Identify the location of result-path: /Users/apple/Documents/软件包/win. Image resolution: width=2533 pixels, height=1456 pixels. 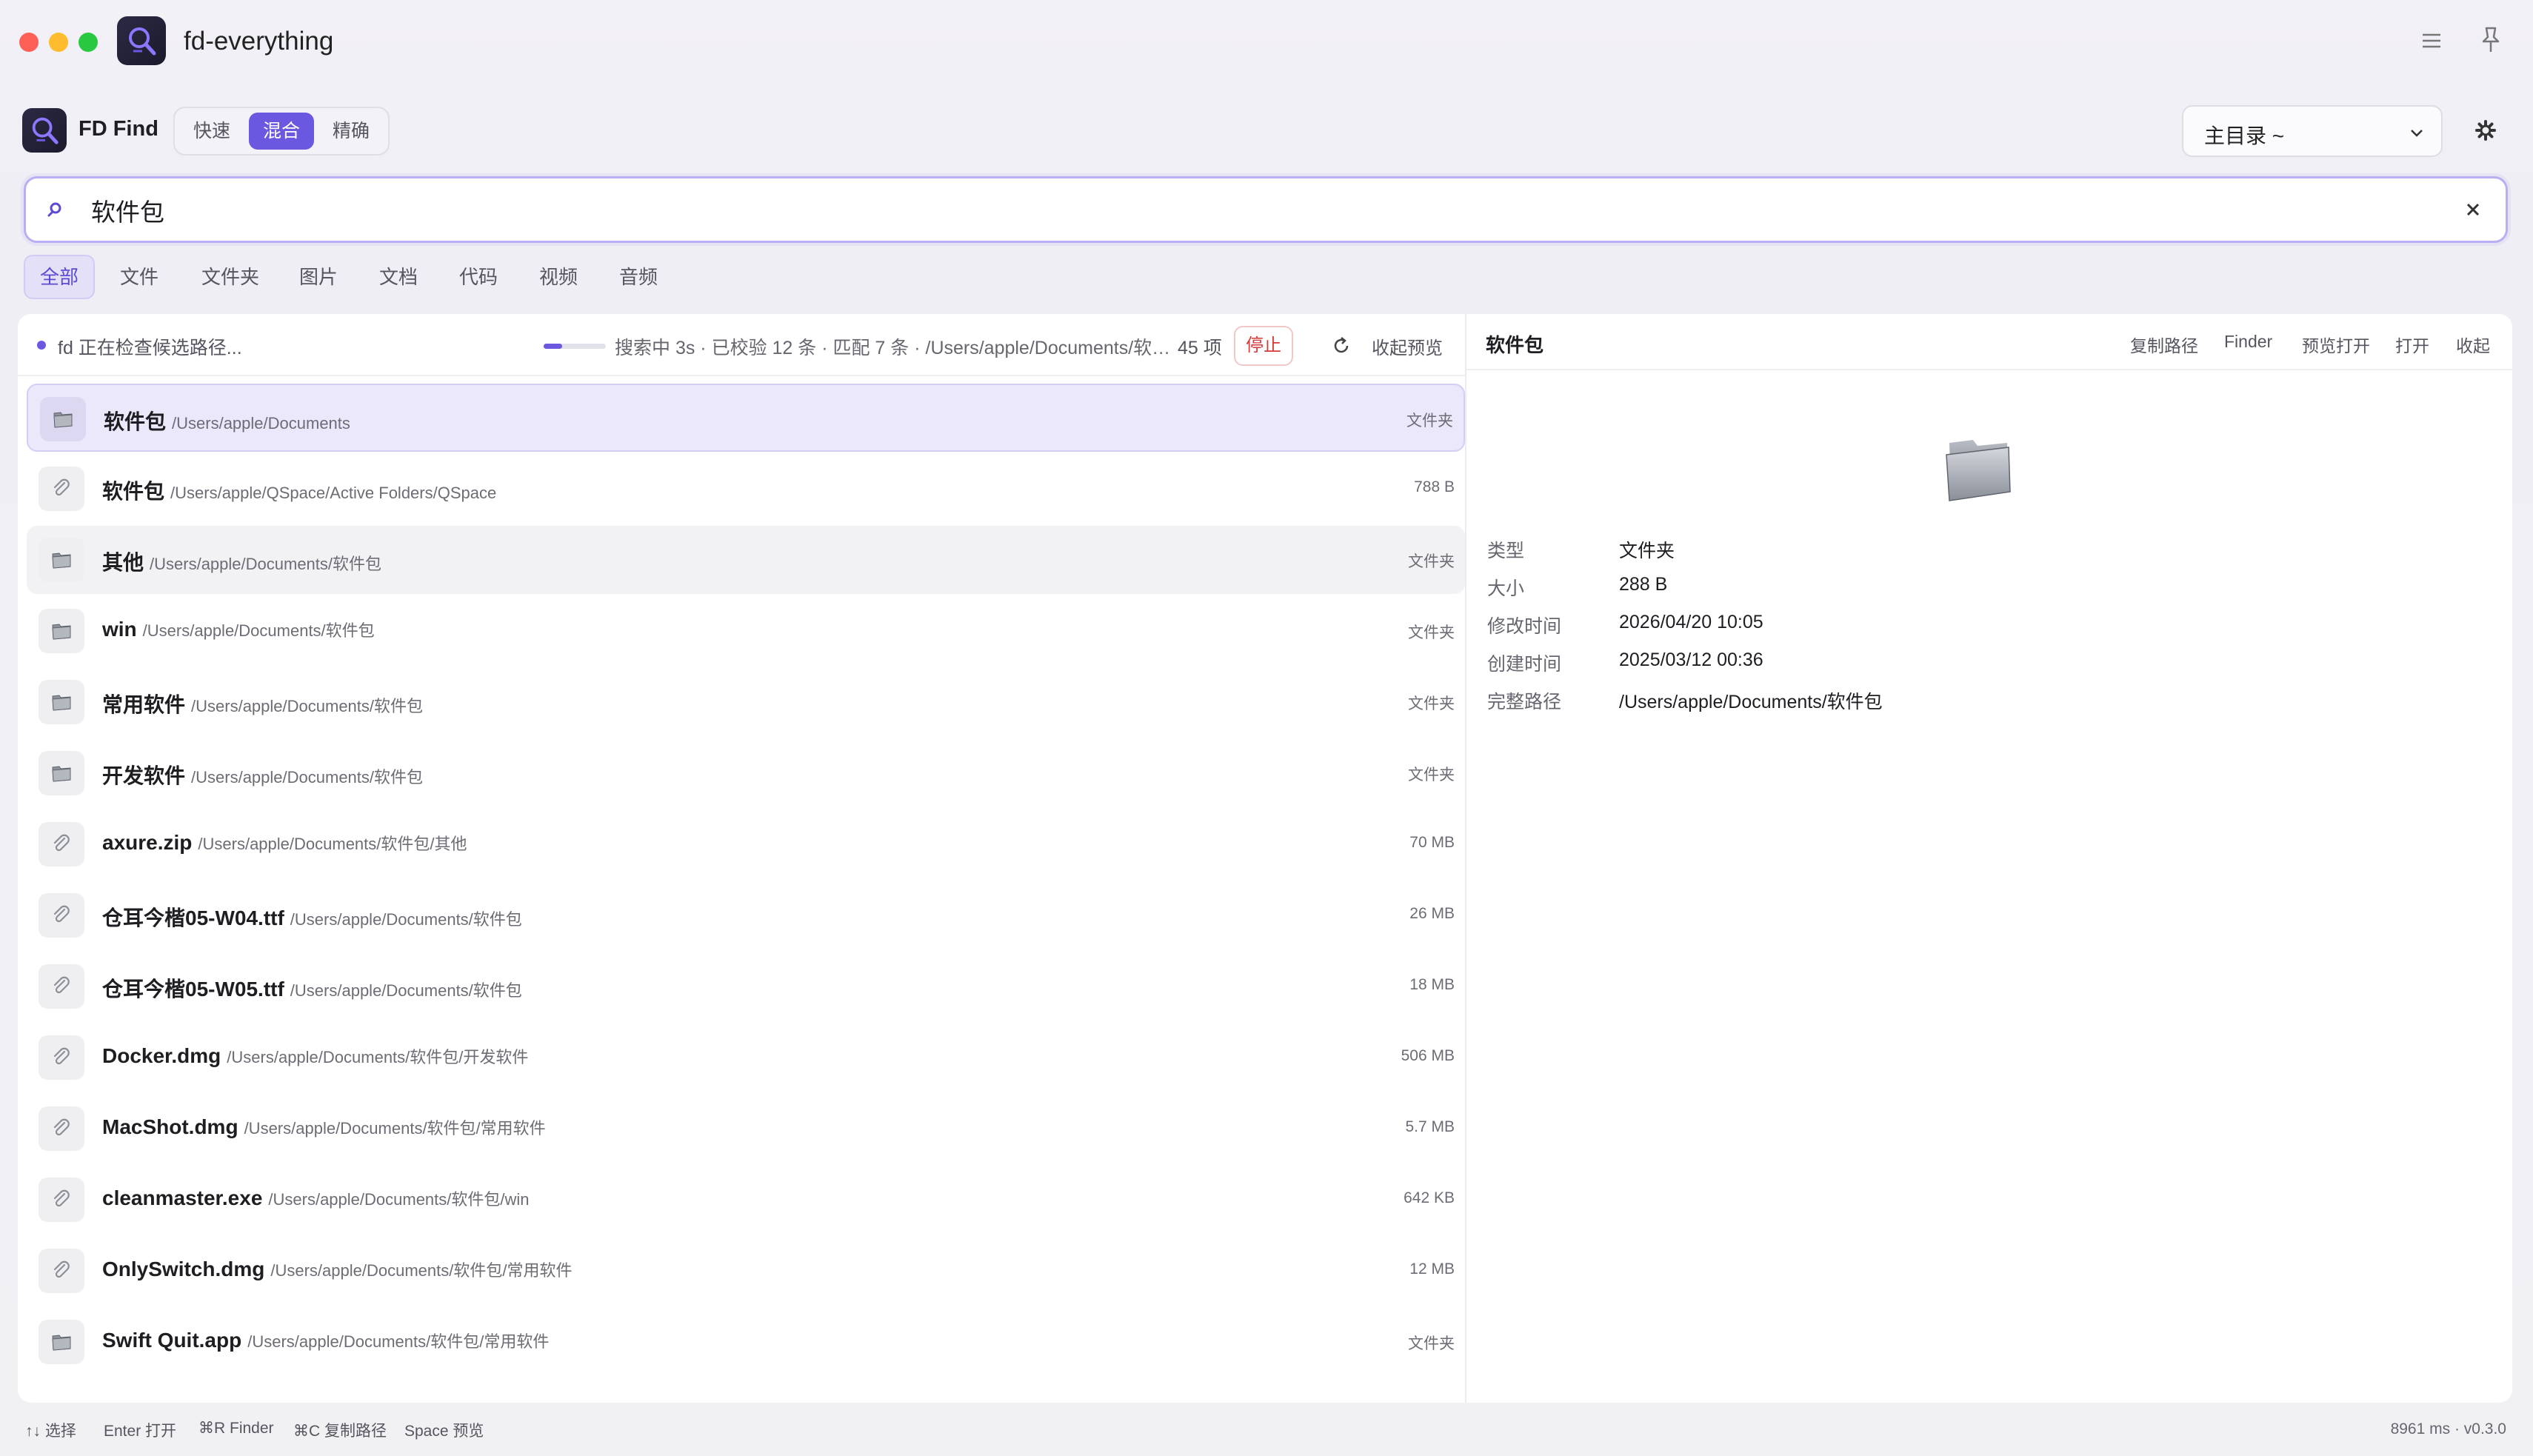
(399, 1199).